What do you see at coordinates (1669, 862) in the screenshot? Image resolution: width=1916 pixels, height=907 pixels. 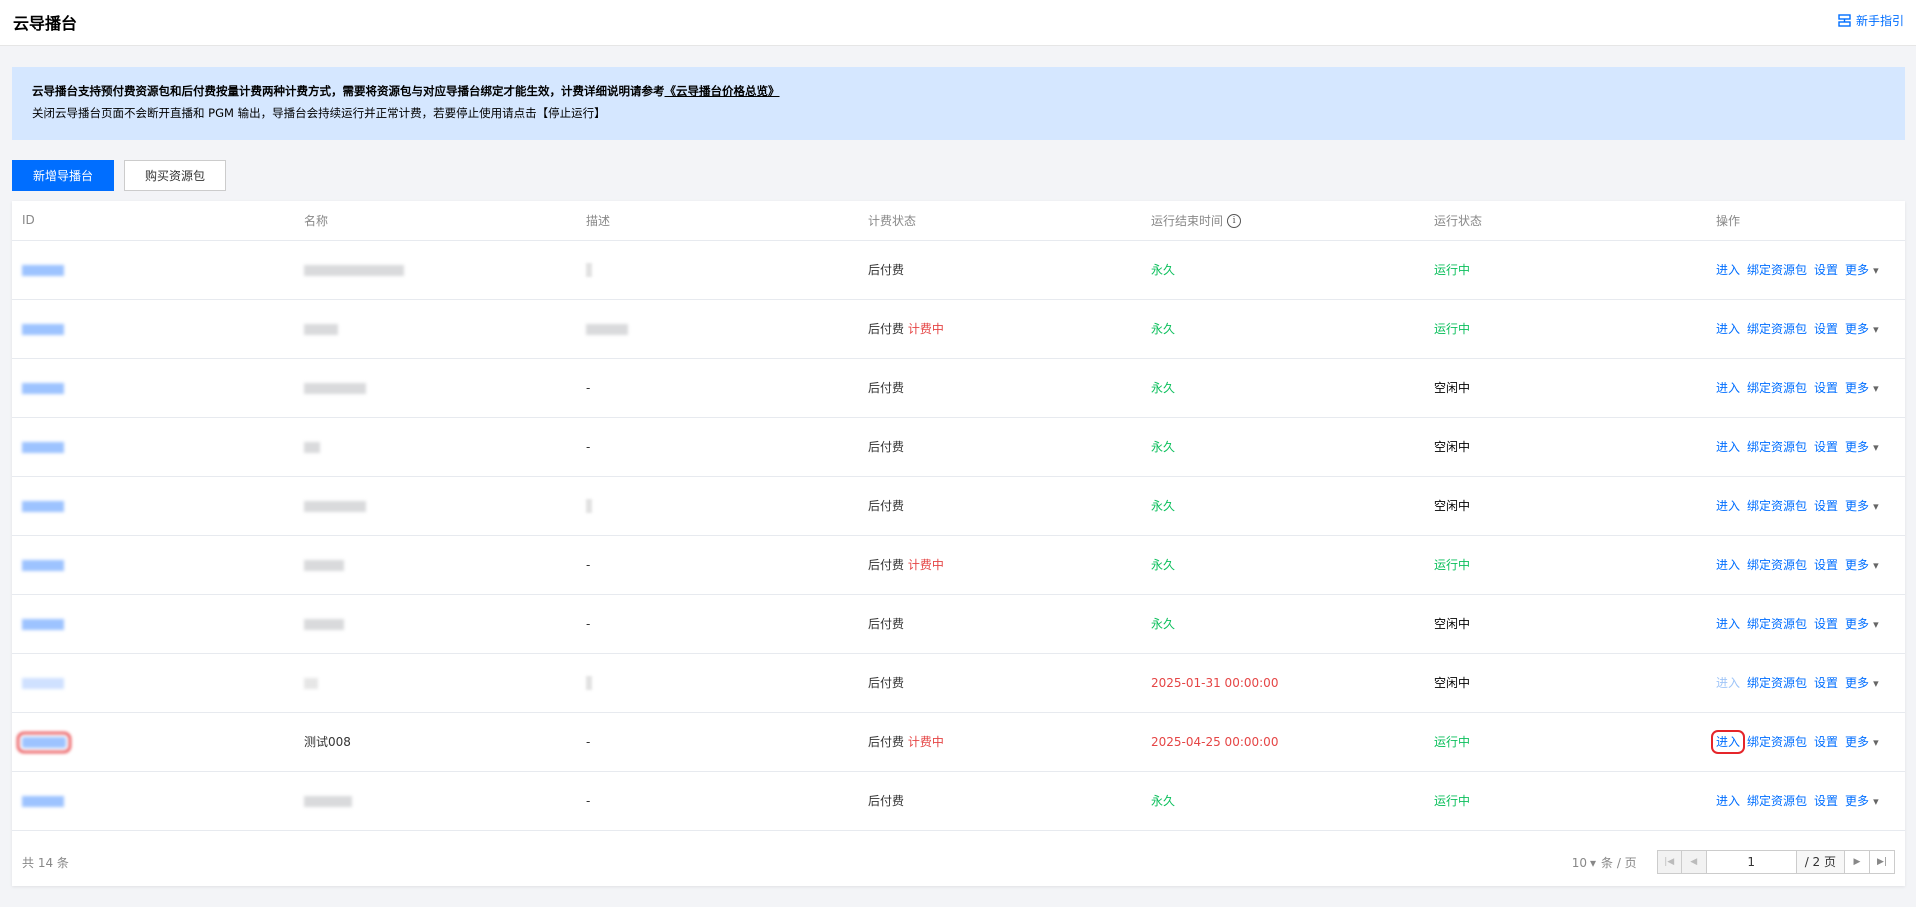 I see `first-page-icon: |◀` at bounding box center [1669, 862].